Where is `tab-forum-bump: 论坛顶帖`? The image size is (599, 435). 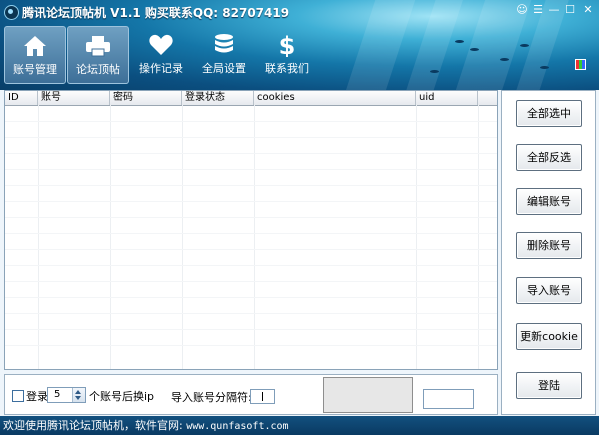
tab-forum-bump: 论坛顶帖 is located at coordinates (98, 55).